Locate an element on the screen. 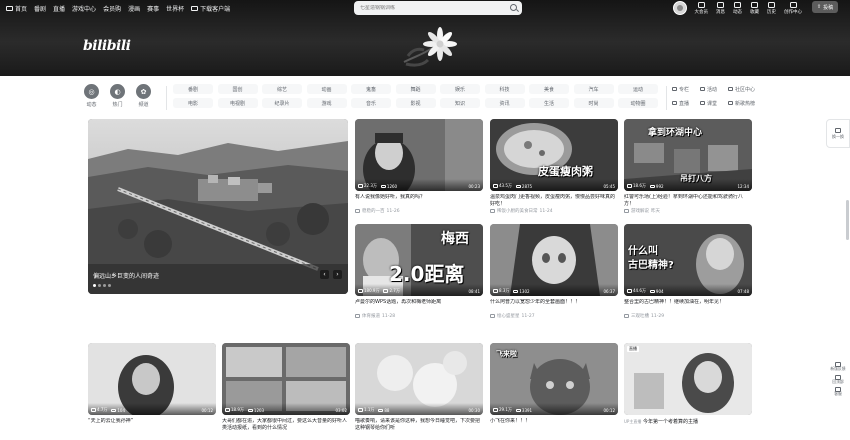 The width and height of the screenshot is (850, 440). nav-favorites: 收藏 is located at coordinates (754, 7).